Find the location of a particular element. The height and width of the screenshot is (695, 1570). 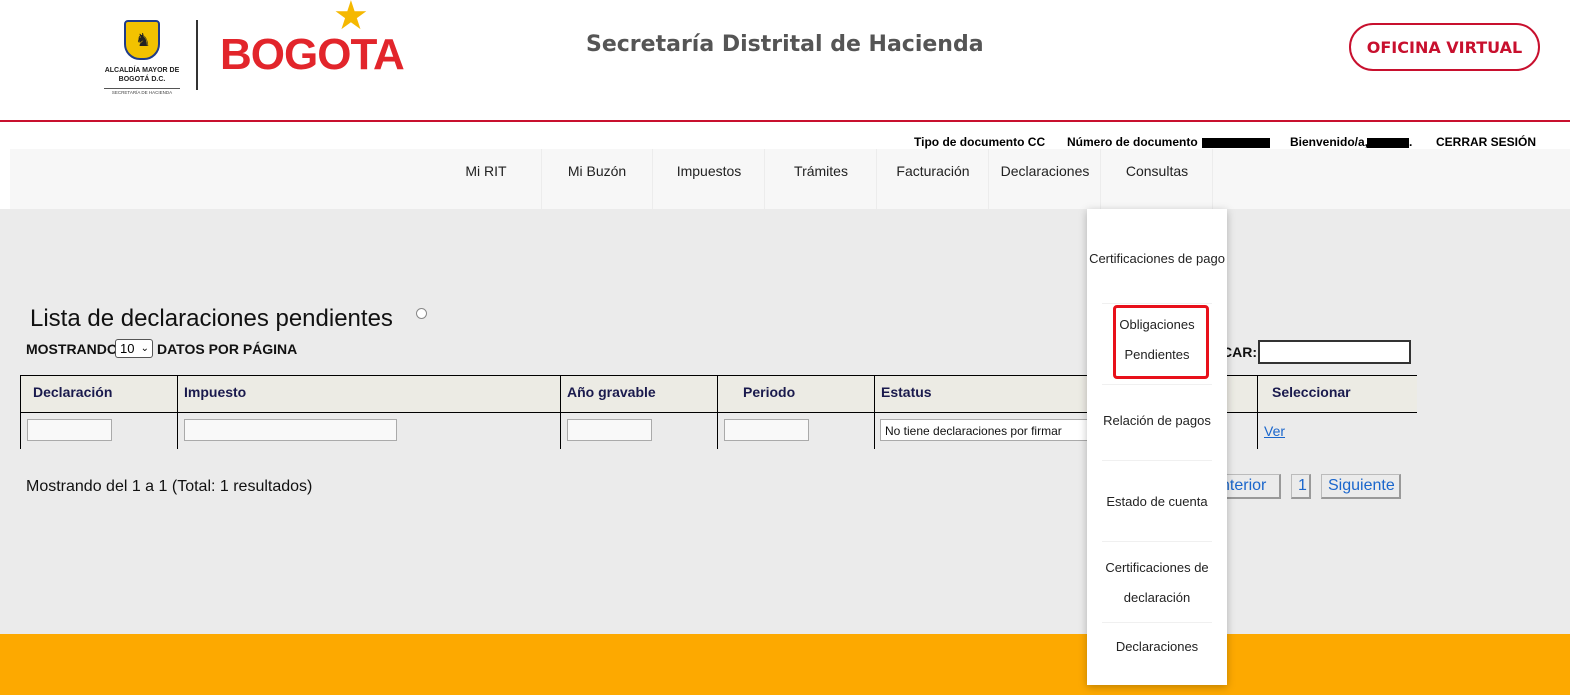

dd-certificaciones-pago: Certificaciones de pago is located at coordinates (1157, 259).